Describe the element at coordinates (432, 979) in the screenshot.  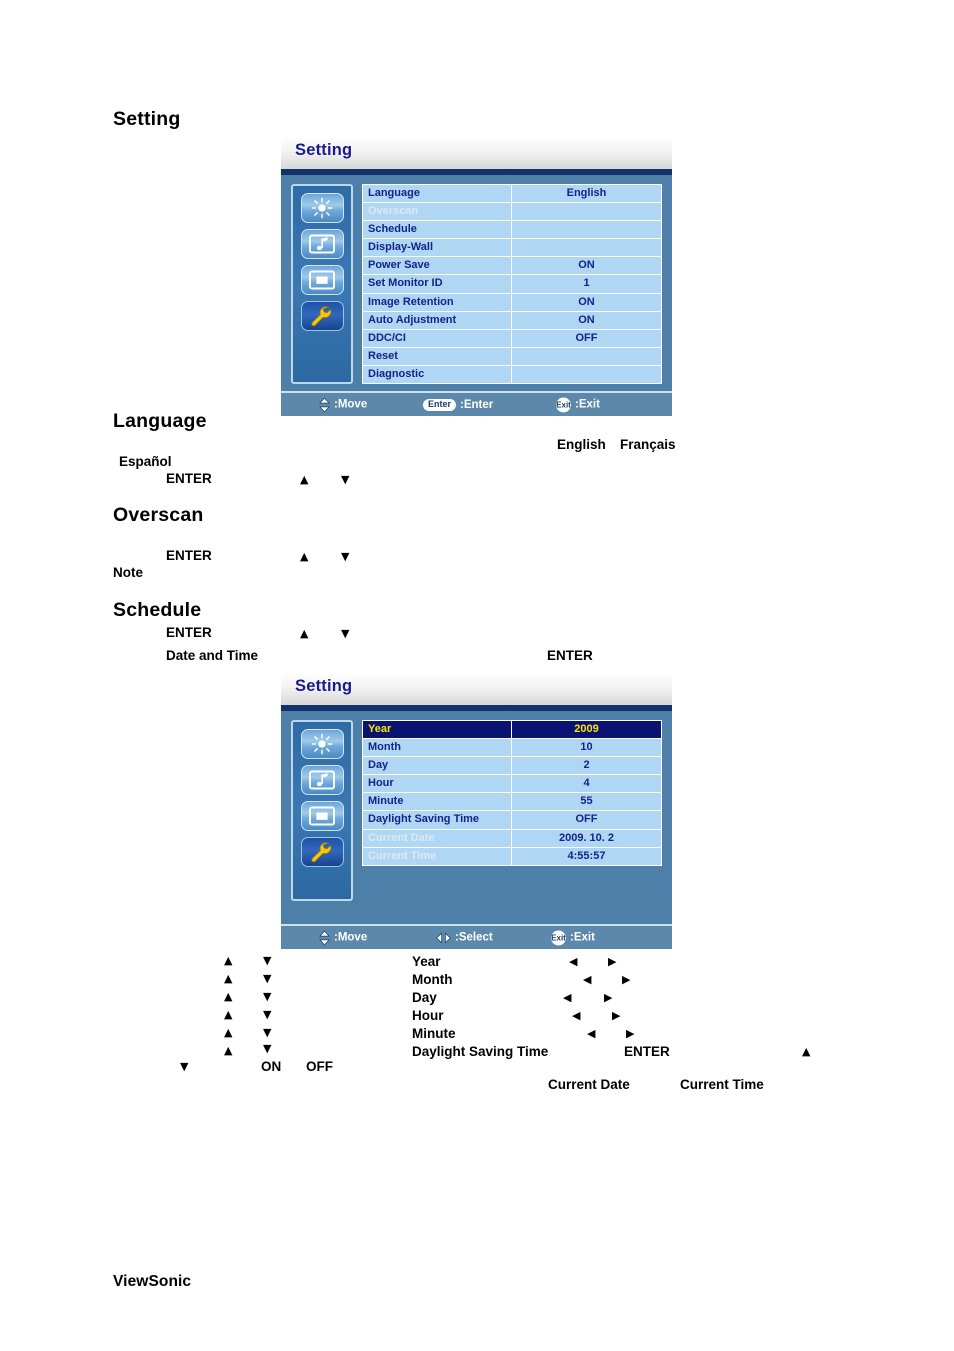
I see `note-label-month: Month` at that location.